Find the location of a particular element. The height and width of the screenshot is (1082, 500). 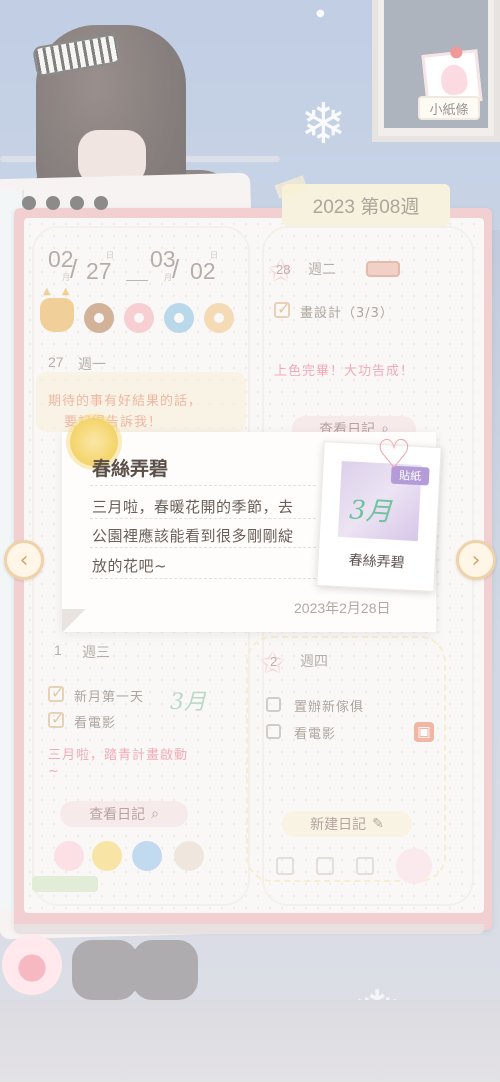

sun-icon is located at coordinates (107, 856).